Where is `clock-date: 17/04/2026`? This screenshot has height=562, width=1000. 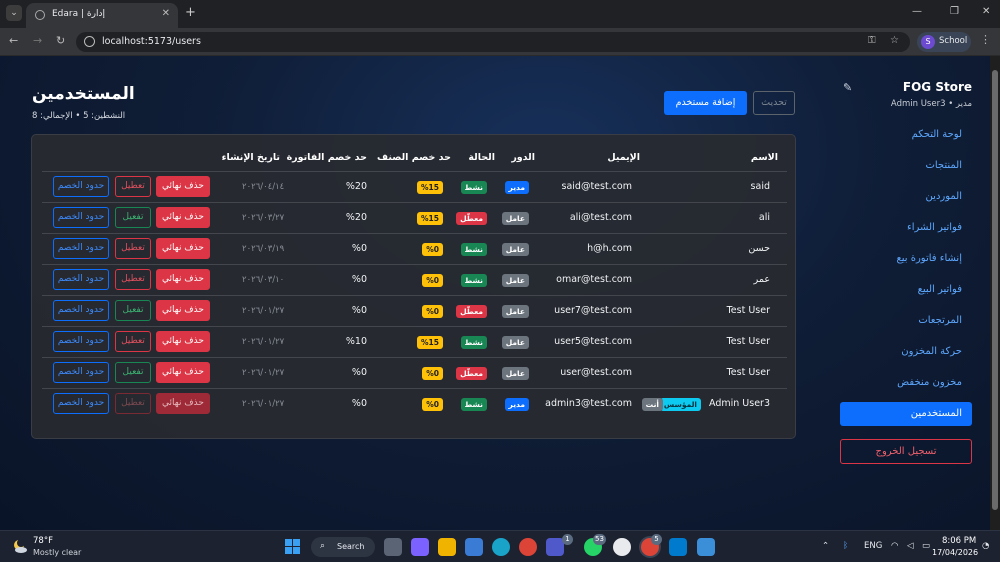 clock-date: 17/04/2026 is located at coordinates (955, 552).